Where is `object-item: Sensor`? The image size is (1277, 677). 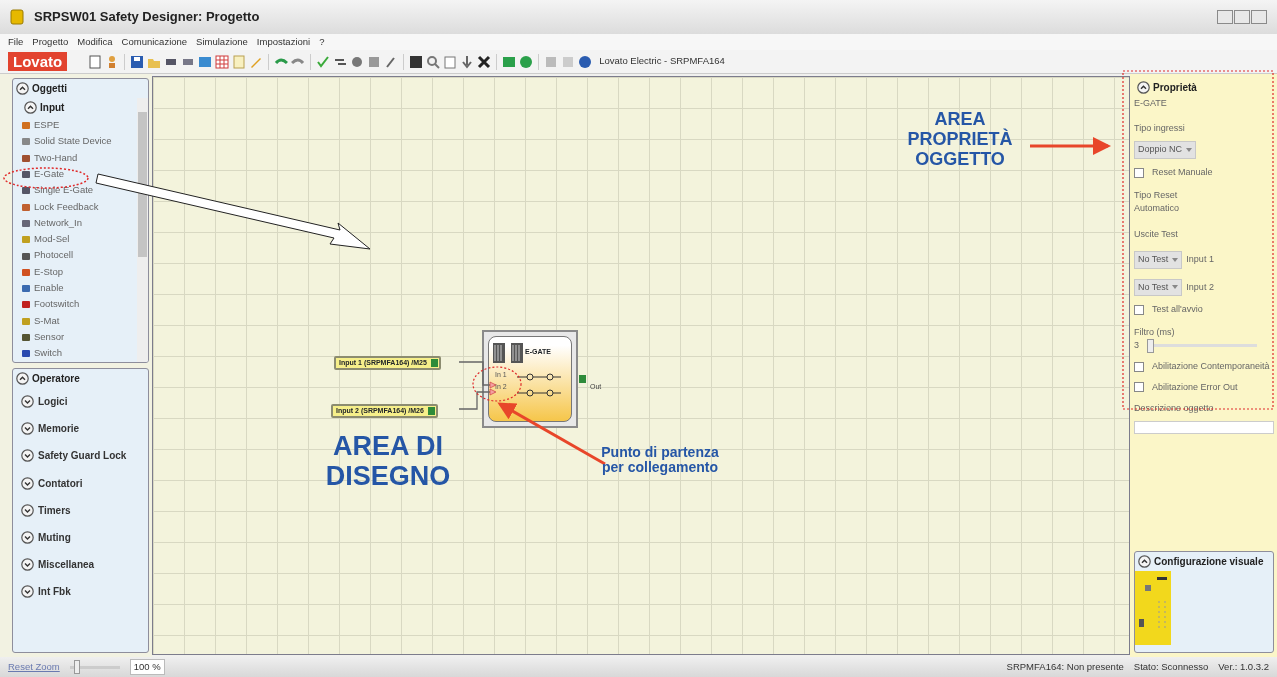
object-item: Sensor is located at coordinates (49, 337).